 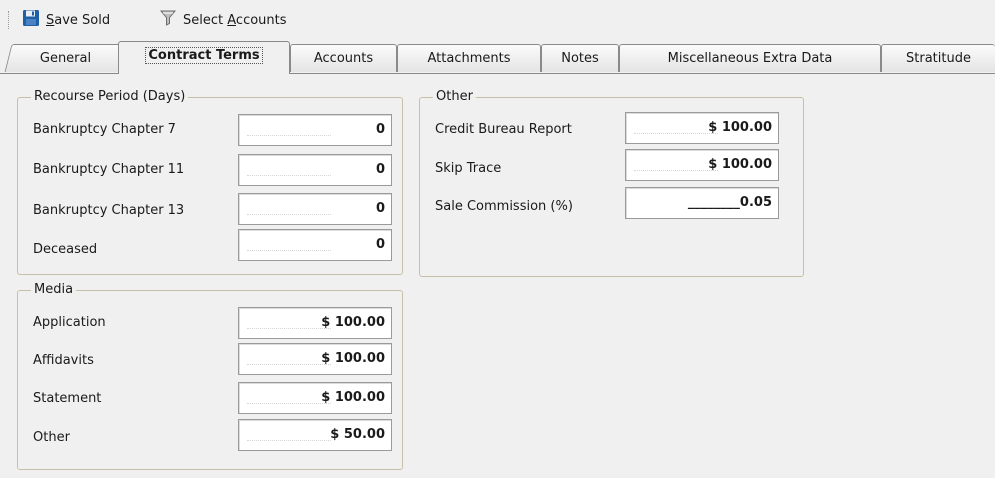 I want to click on statement-input: $ 100.00, so click(x=315, y=398).